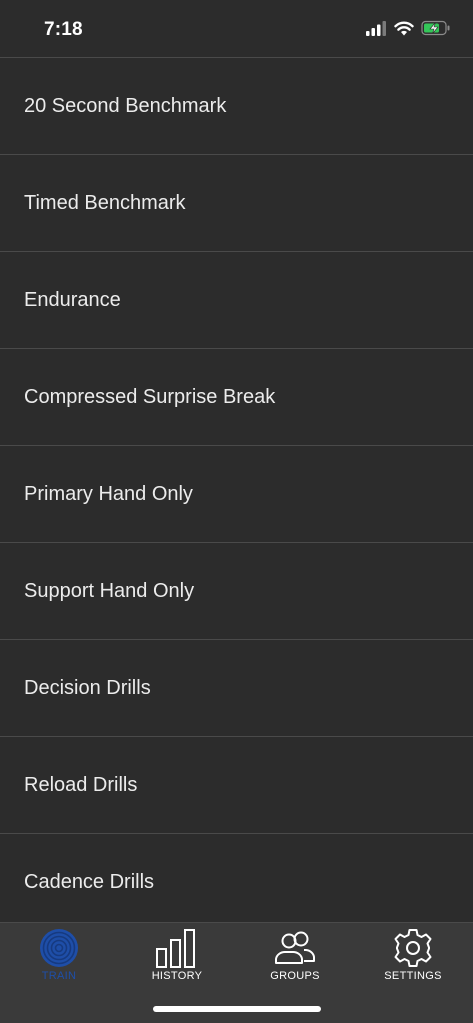  Describe the element at coordinates (109, 590) in the screenshot. I see `menu-item-label: Support Hand Only` at that location.